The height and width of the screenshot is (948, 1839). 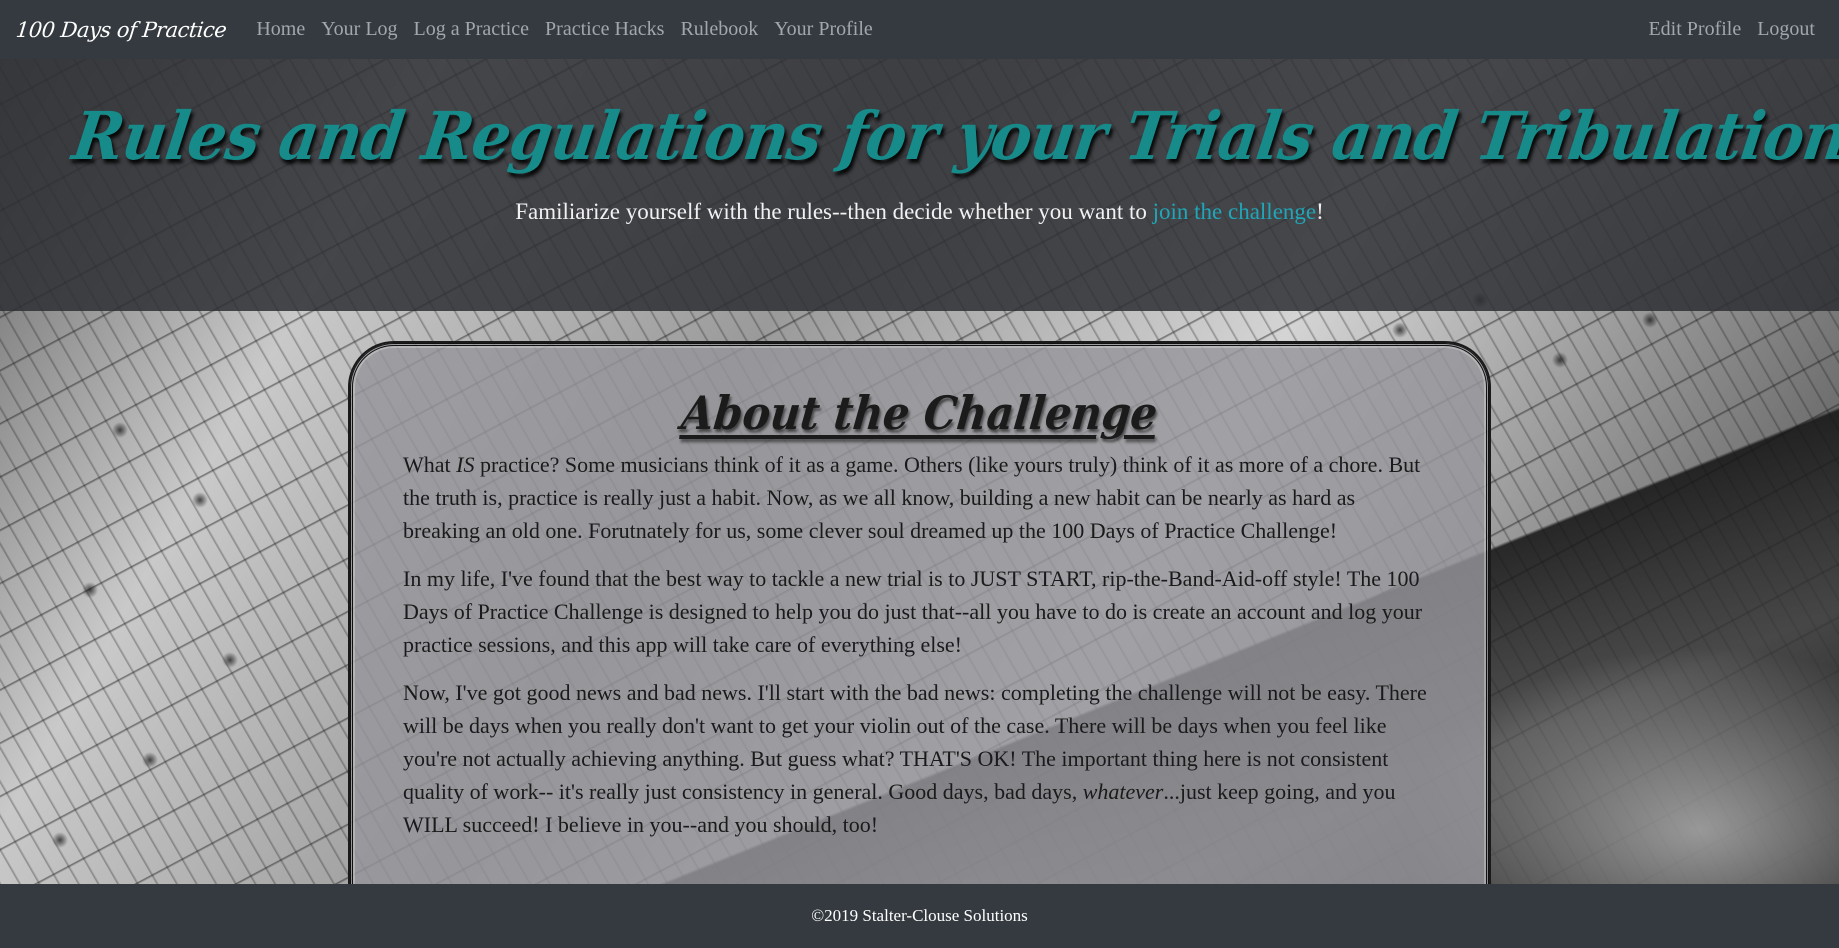 I want to click on join-challenge-link: join the challenge, so click(x=1235, y=211).